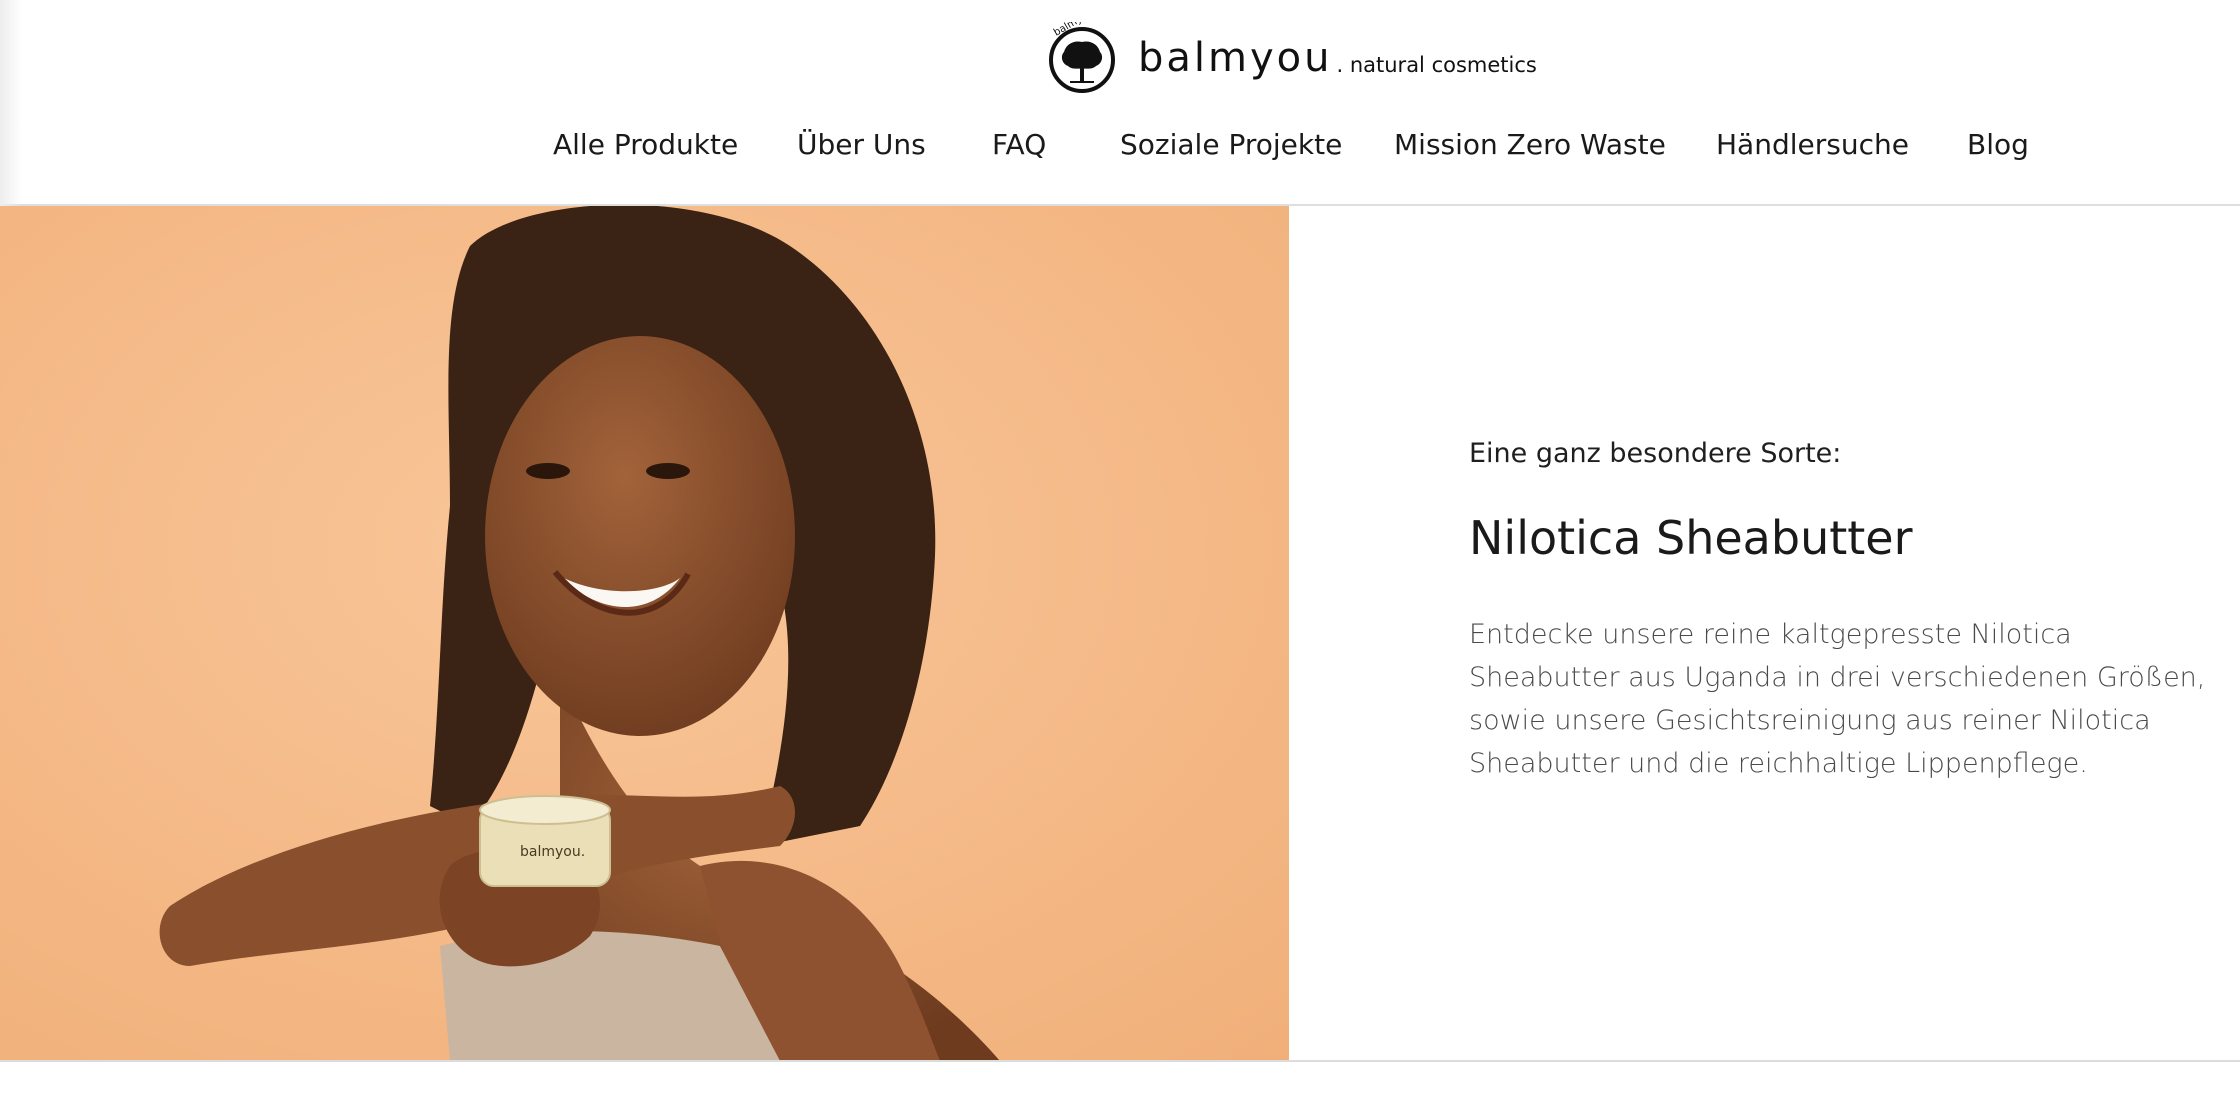 The width and height of the screenshot is (2240, 1112). What do you see at coordinates (861, 144) in the screenshot?
I see `nav-item-ueber-uns: Über Uns` at bounding box center [861, 144].